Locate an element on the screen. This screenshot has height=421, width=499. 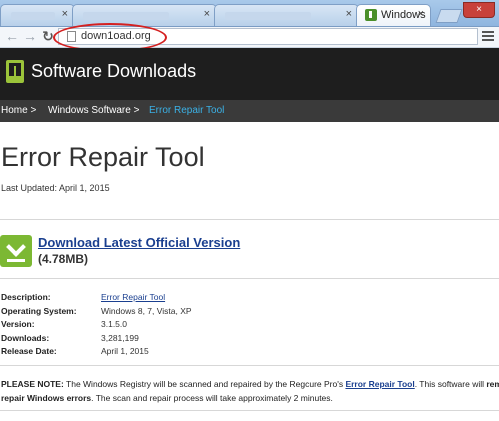
note-bold: remove is located at coordinates (492, 384).